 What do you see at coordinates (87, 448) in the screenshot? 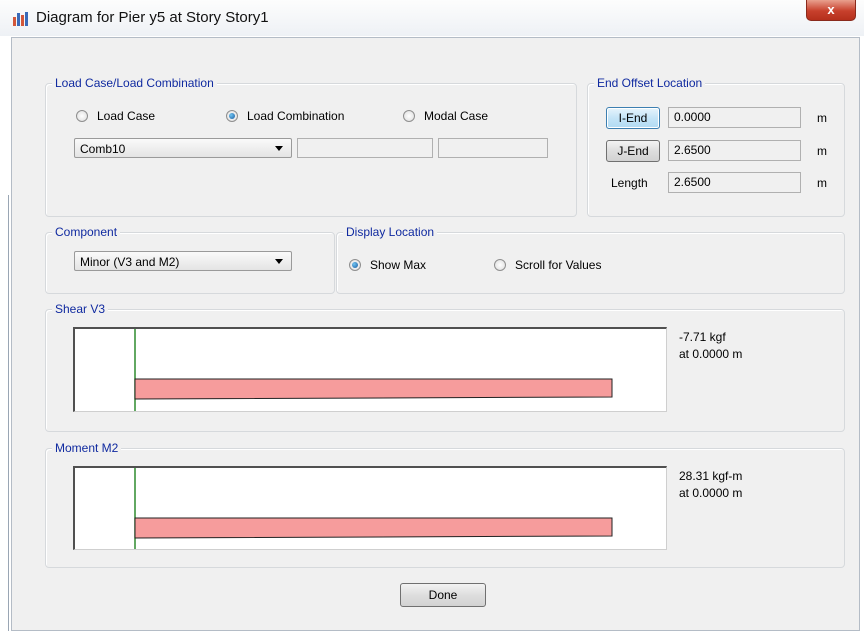
I see `moment-m2-legend: Moment M2` at bounding box center [87, 448].